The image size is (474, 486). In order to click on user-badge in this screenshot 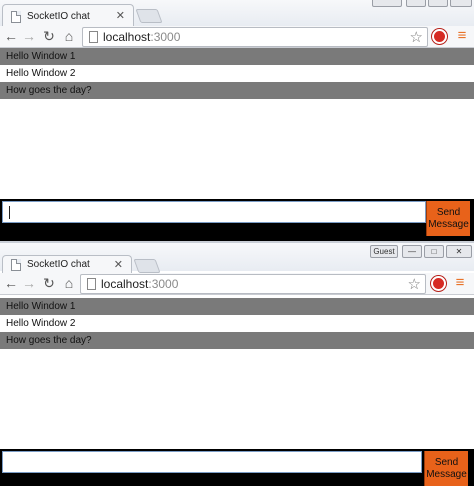, I will do `click(387, 3)`.